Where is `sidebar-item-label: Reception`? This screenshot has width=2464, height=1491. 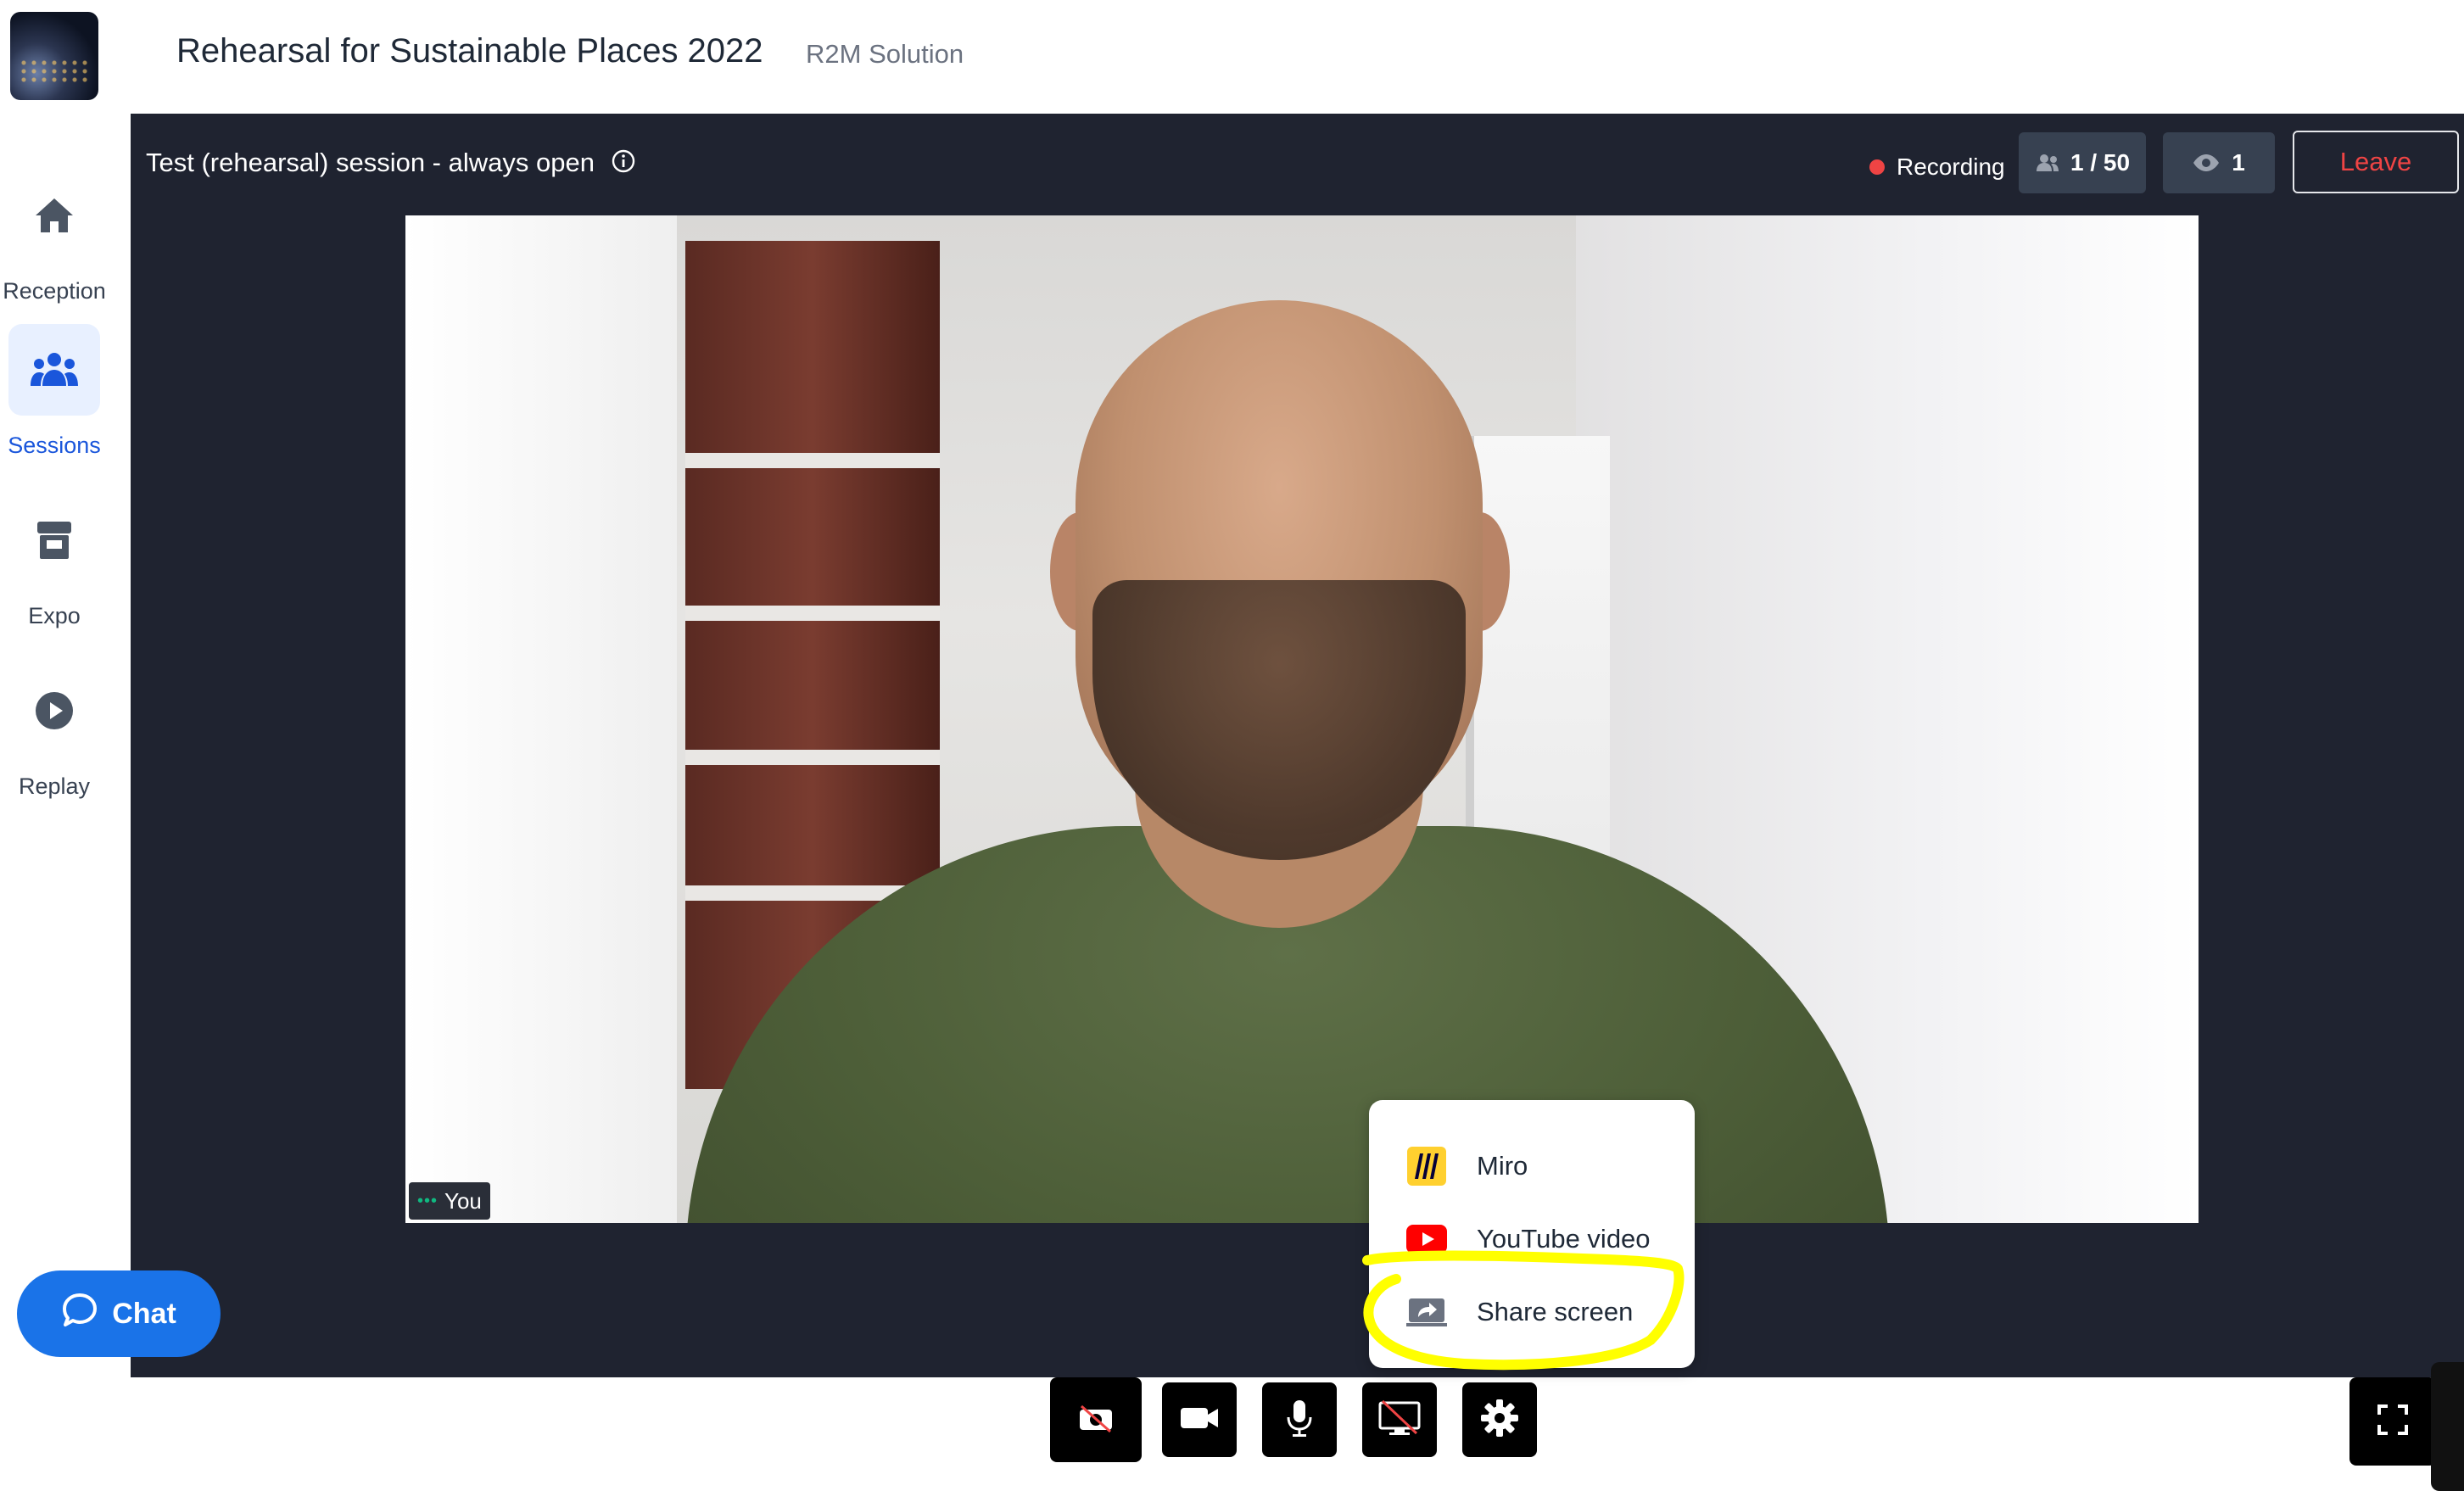 sidebar-item-label: Reception is located at coordinates (54, 291).